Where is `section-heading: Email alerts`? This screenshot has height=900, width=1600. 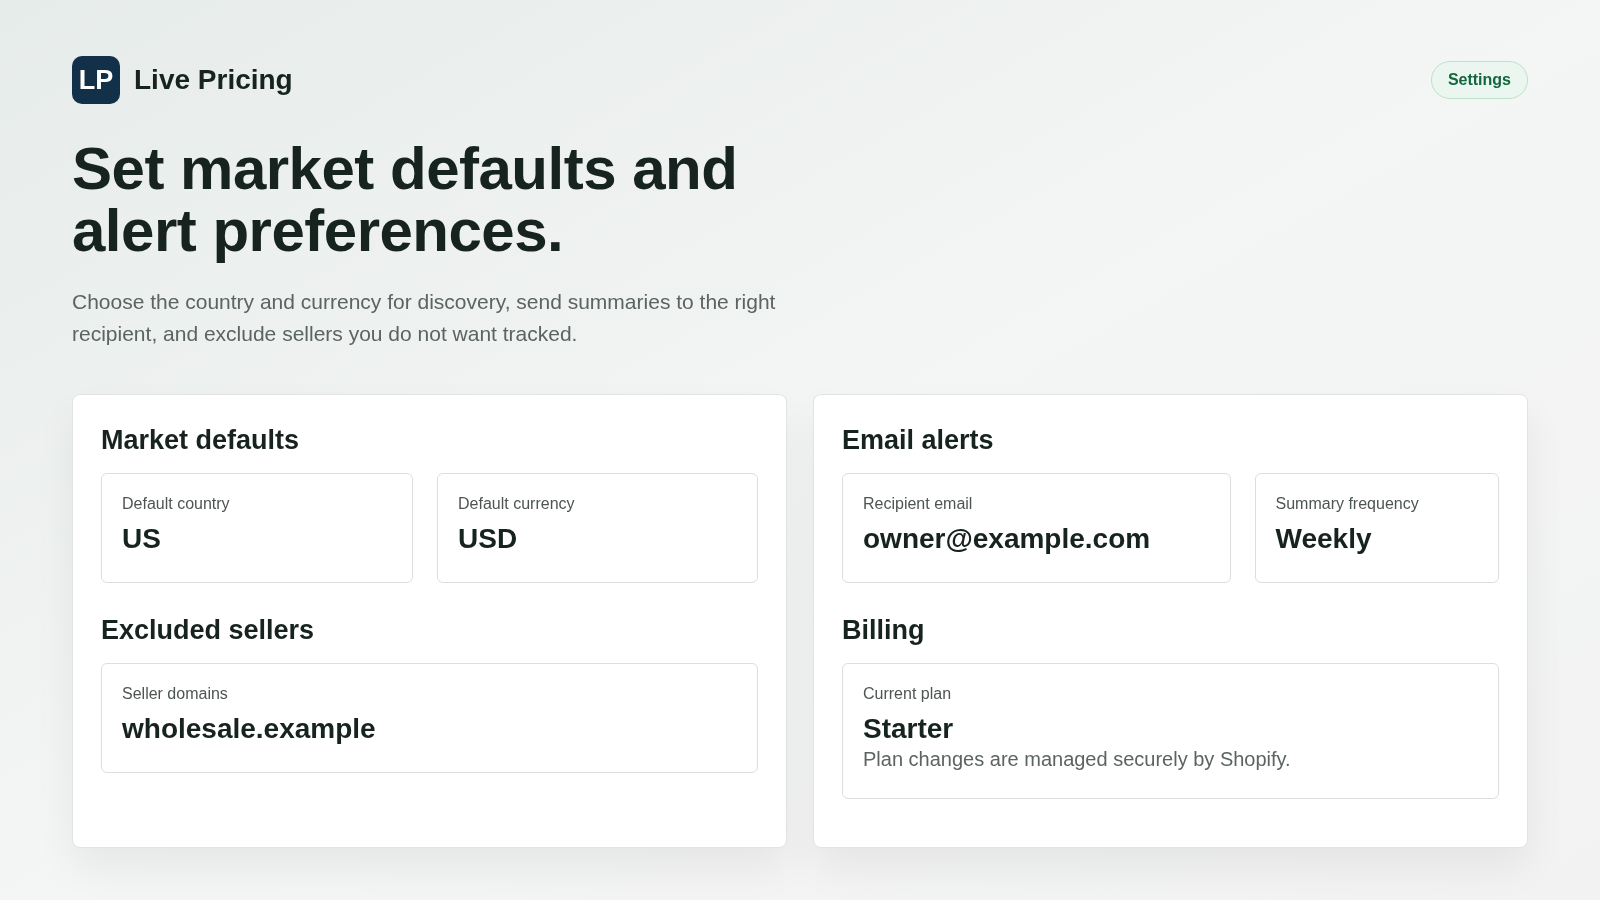
section-heading: Email alerts is located at coordinates (918, 440).